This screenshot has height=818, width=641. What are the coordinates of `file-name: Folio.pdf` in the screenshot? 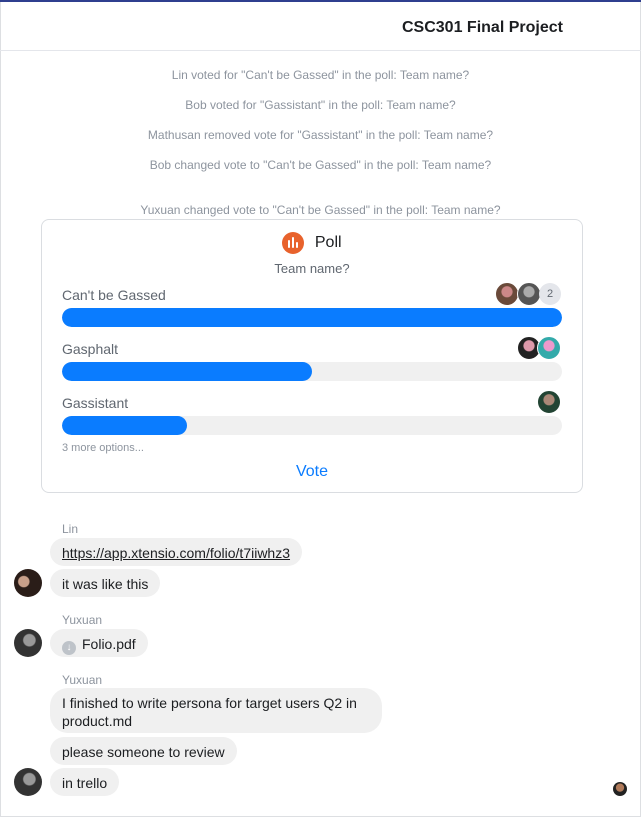 It's located at (109, 644).